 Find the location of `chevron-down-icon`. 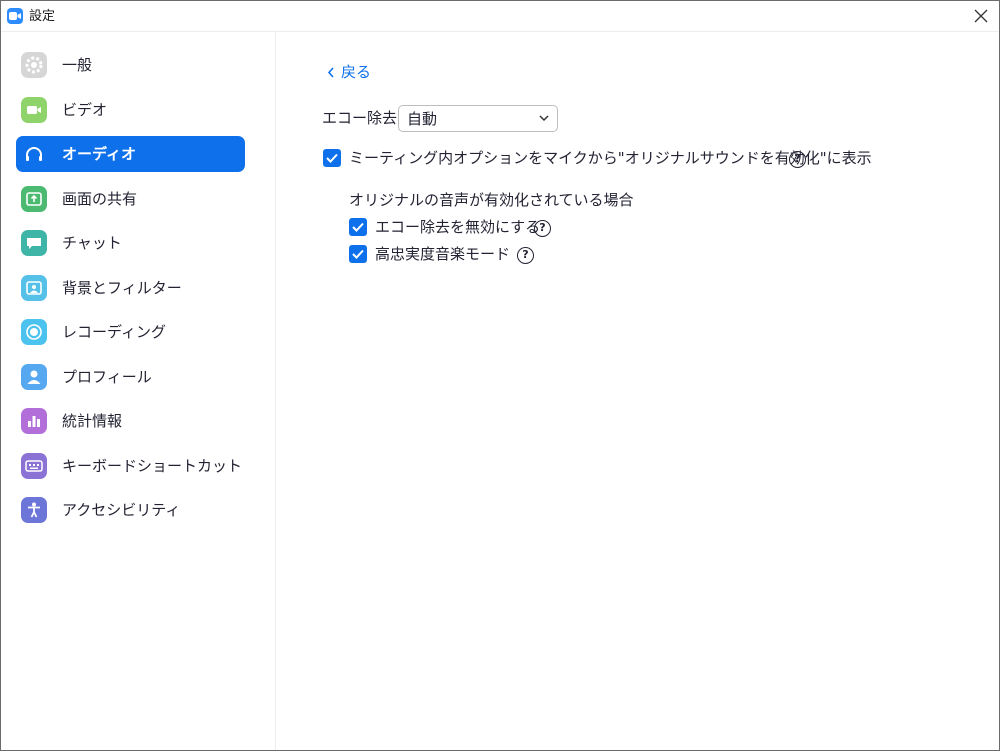

chevron-down-icon is located at coordinates (544, 118).